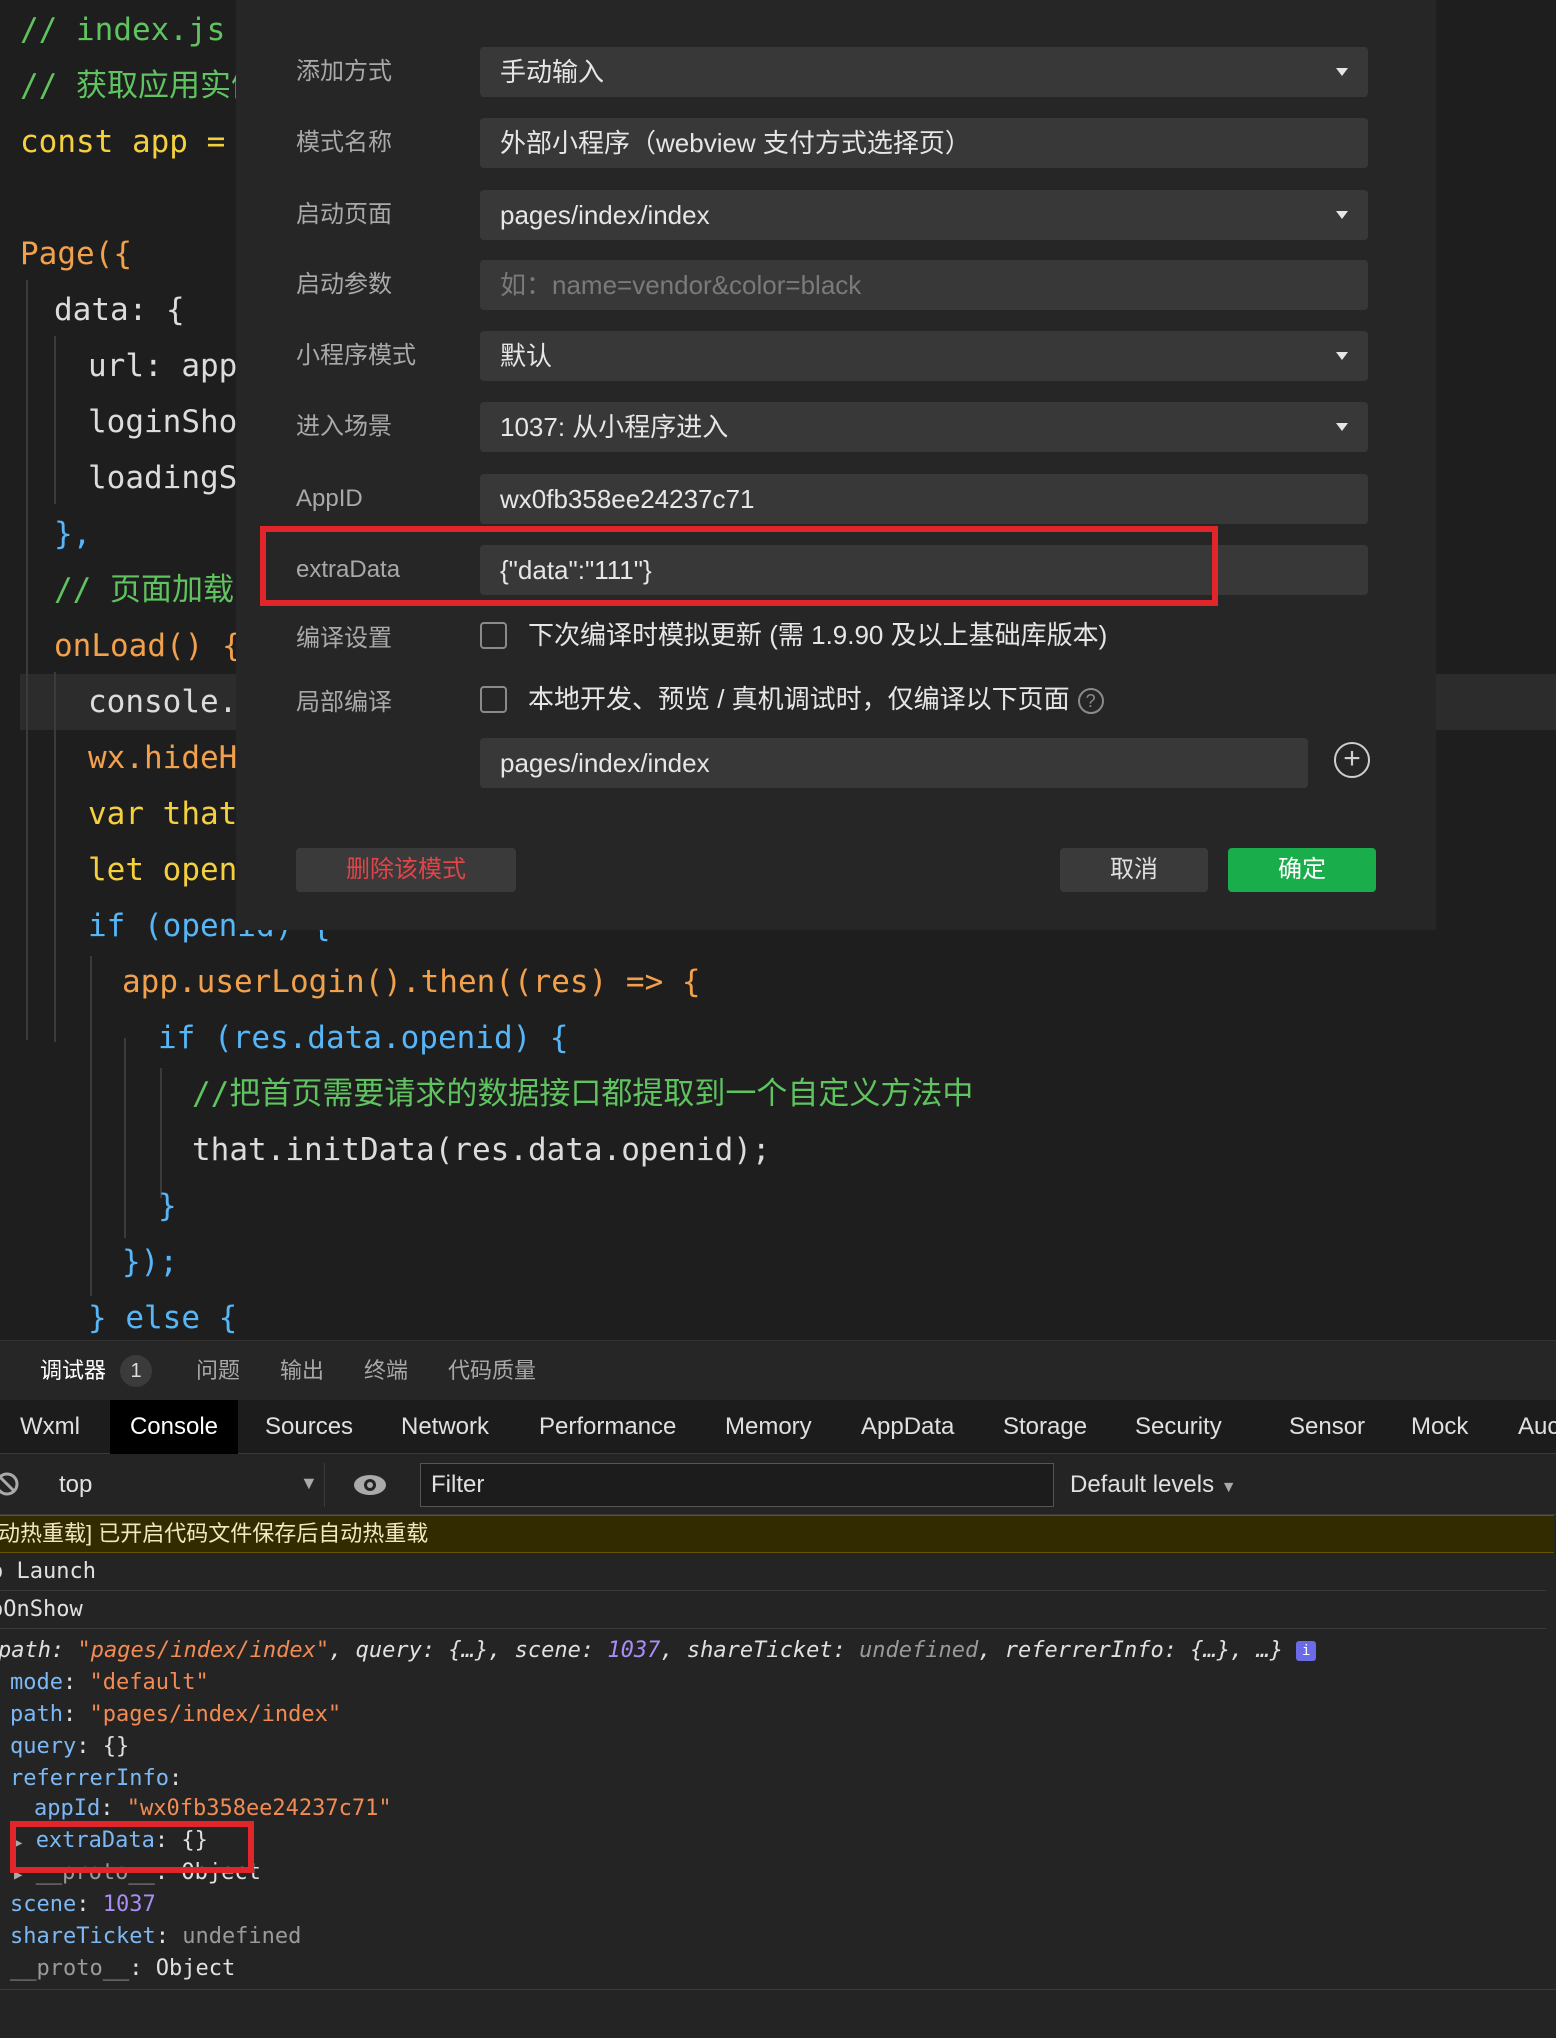 This screenshot has width=1556, height=2038. Describe the element at coordinates (924, 356) in the screenshot. I see `mini-mode-select: 默认` at that location.